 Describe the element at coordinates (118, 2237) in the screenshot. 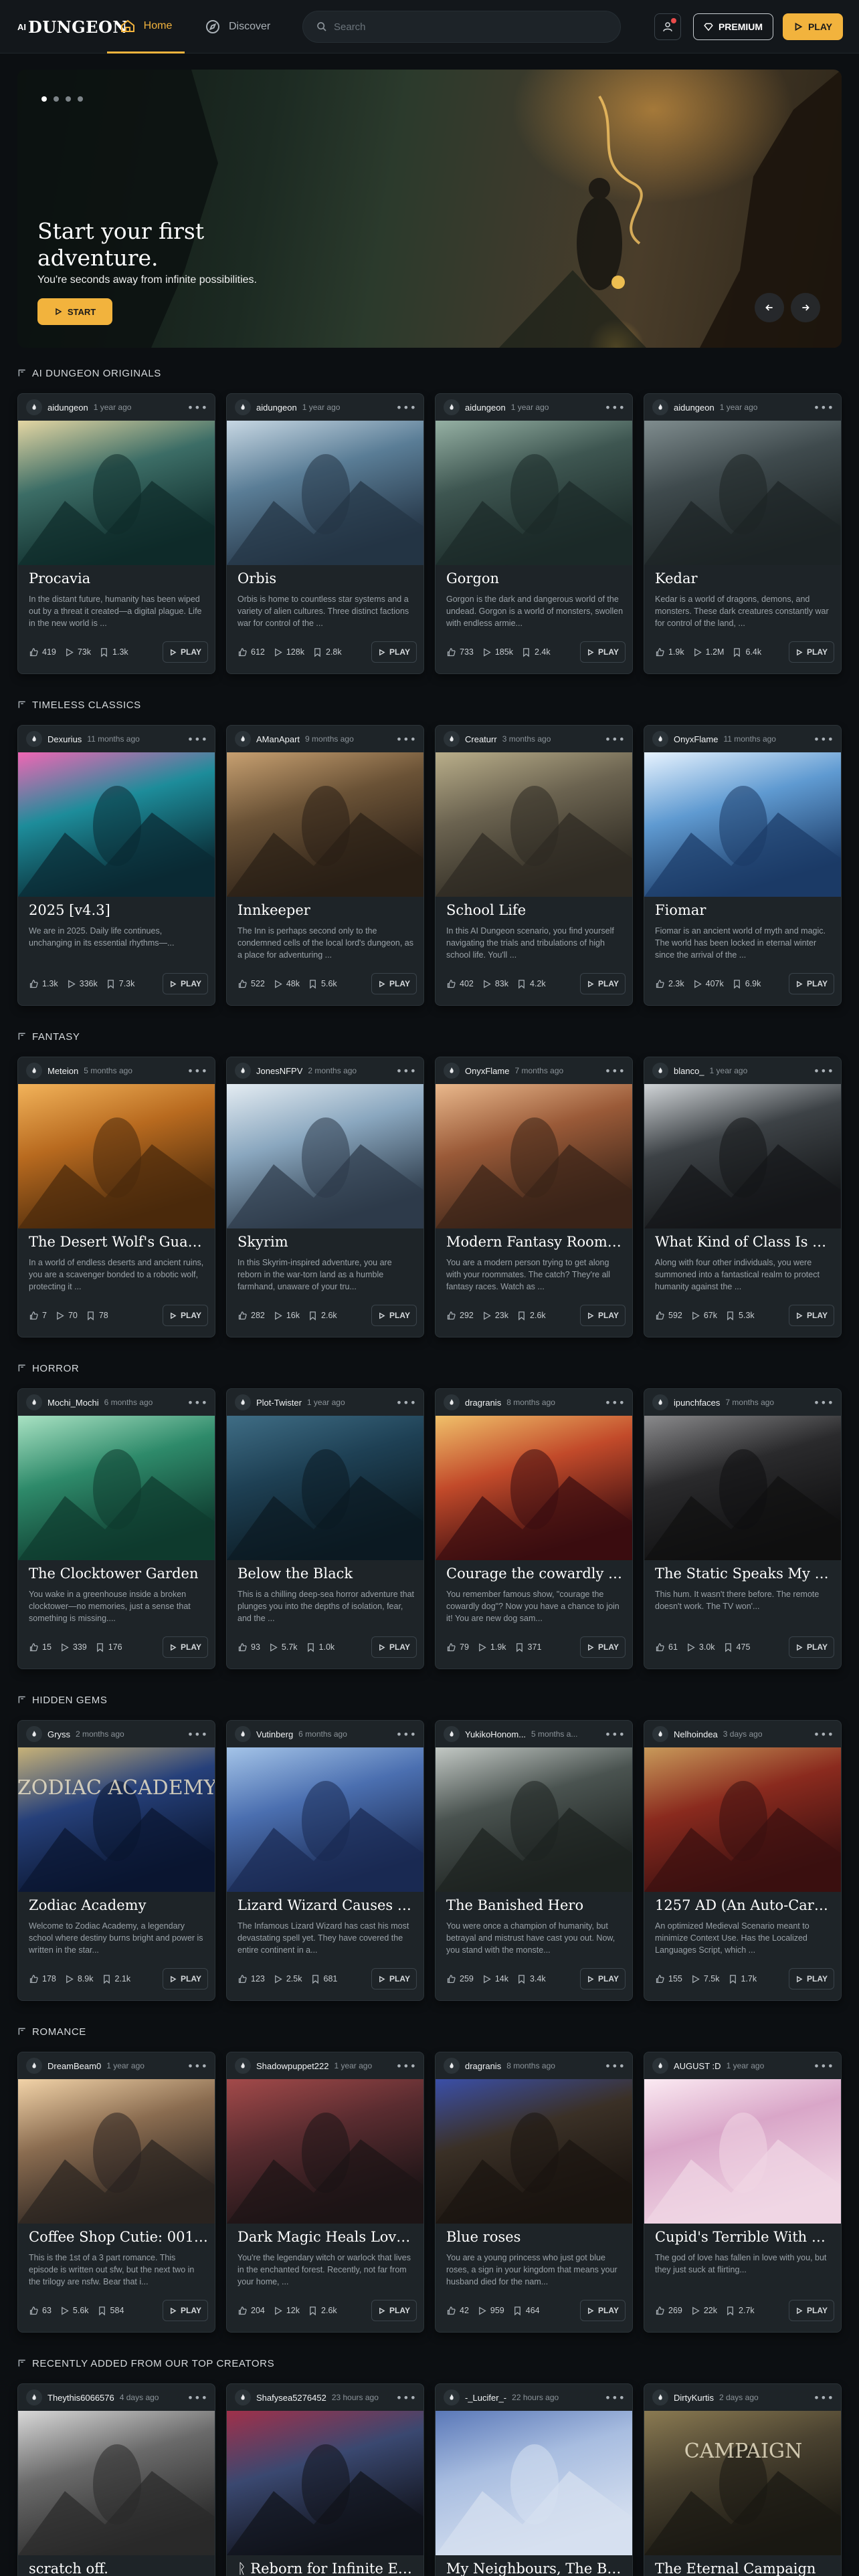

I see `card-title: Coffee Shop Cutie: 001 (1/3)` at that location.